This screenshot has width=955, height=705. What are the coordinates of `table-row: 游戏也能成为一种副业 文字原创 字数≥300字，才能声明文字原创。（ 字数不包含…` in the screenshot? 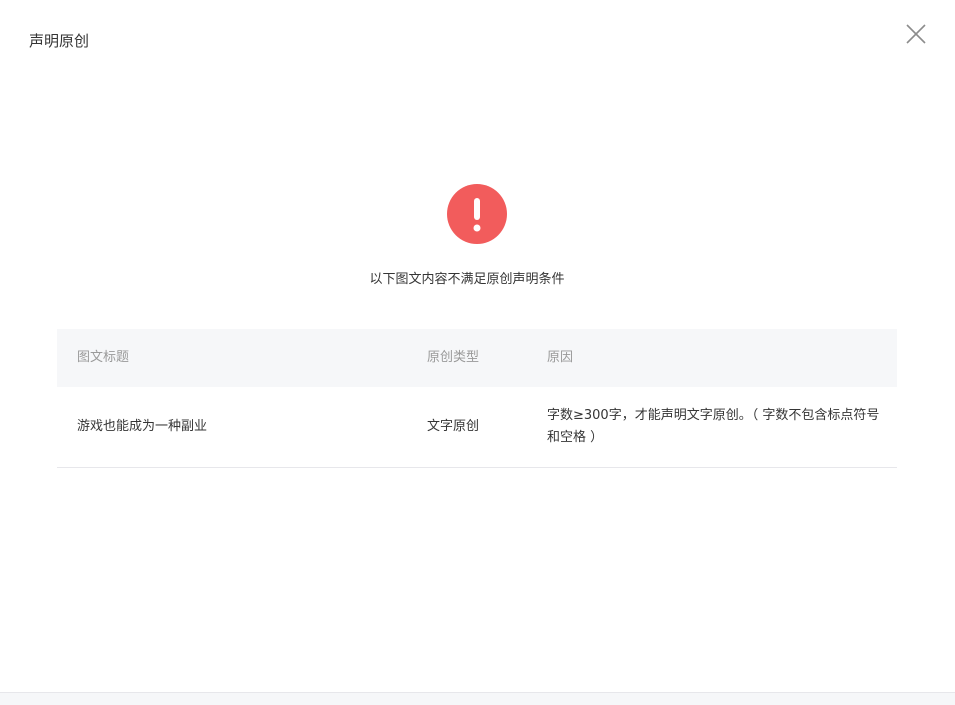 It's located at (477, 427).